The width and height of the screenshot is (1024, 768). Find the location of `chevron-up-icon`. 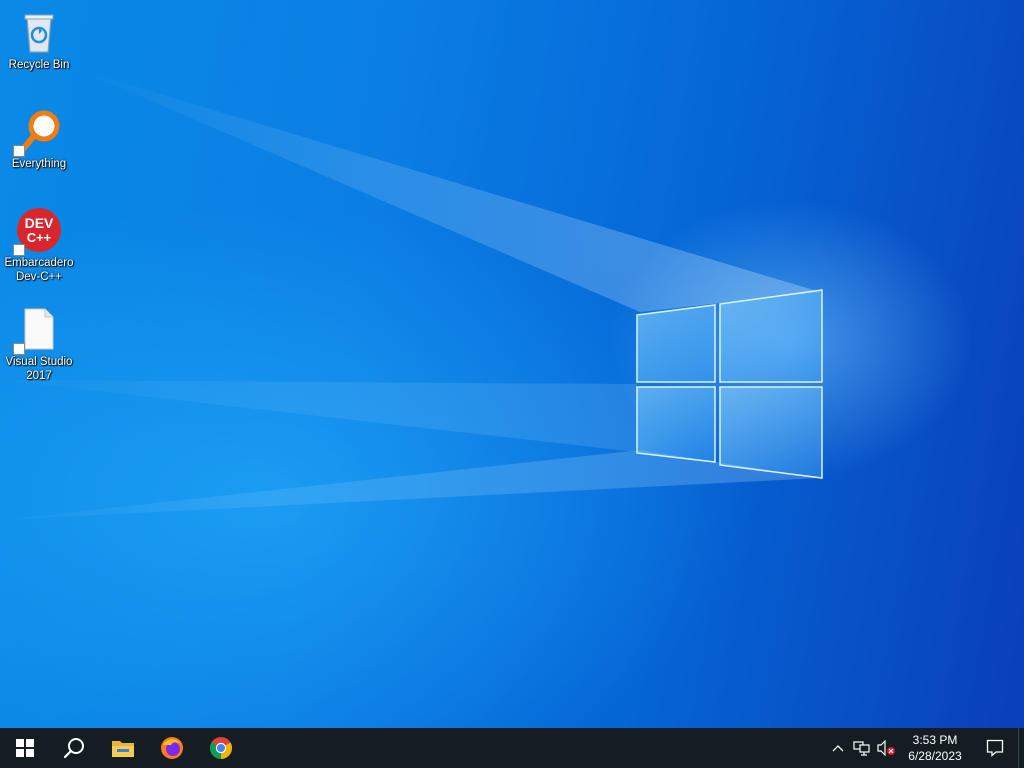

chevron-up-icon is located at coordinates (838, 748).